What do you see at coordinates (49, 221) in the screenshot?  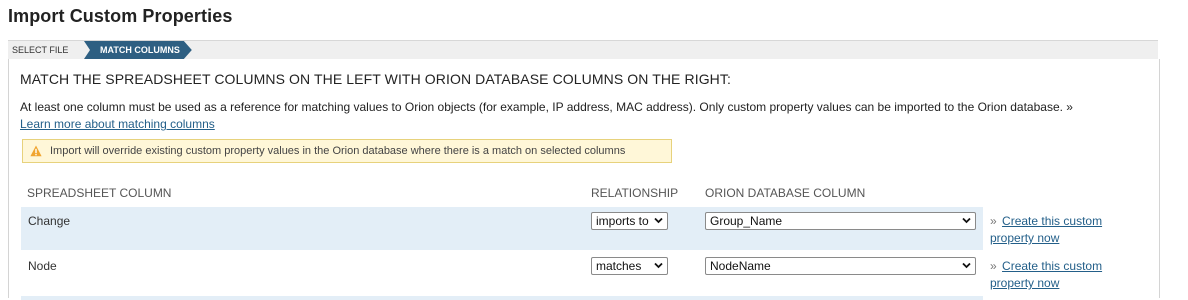 I see `spreadsheet-column-value: Change` at bounding box center [49, 221].